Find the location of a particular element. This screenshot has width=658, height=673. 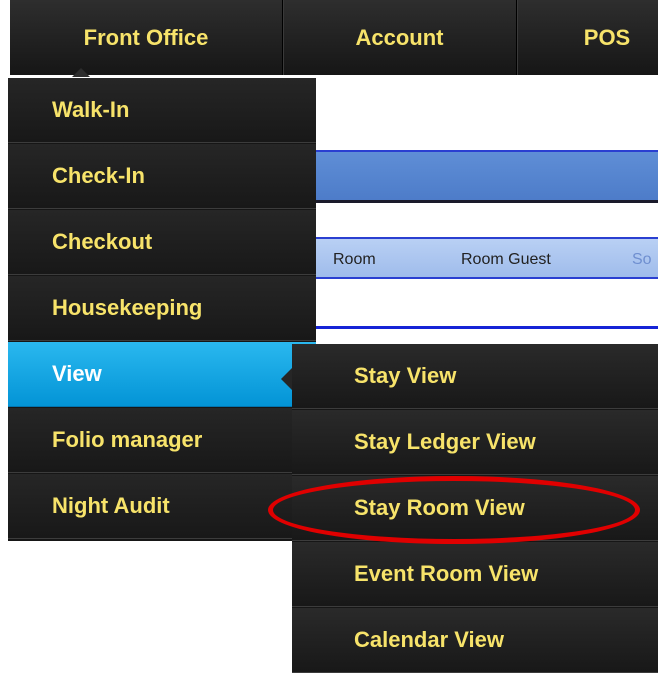

submenu-item-label: Stay Room View is located at coordinates (439, 507).